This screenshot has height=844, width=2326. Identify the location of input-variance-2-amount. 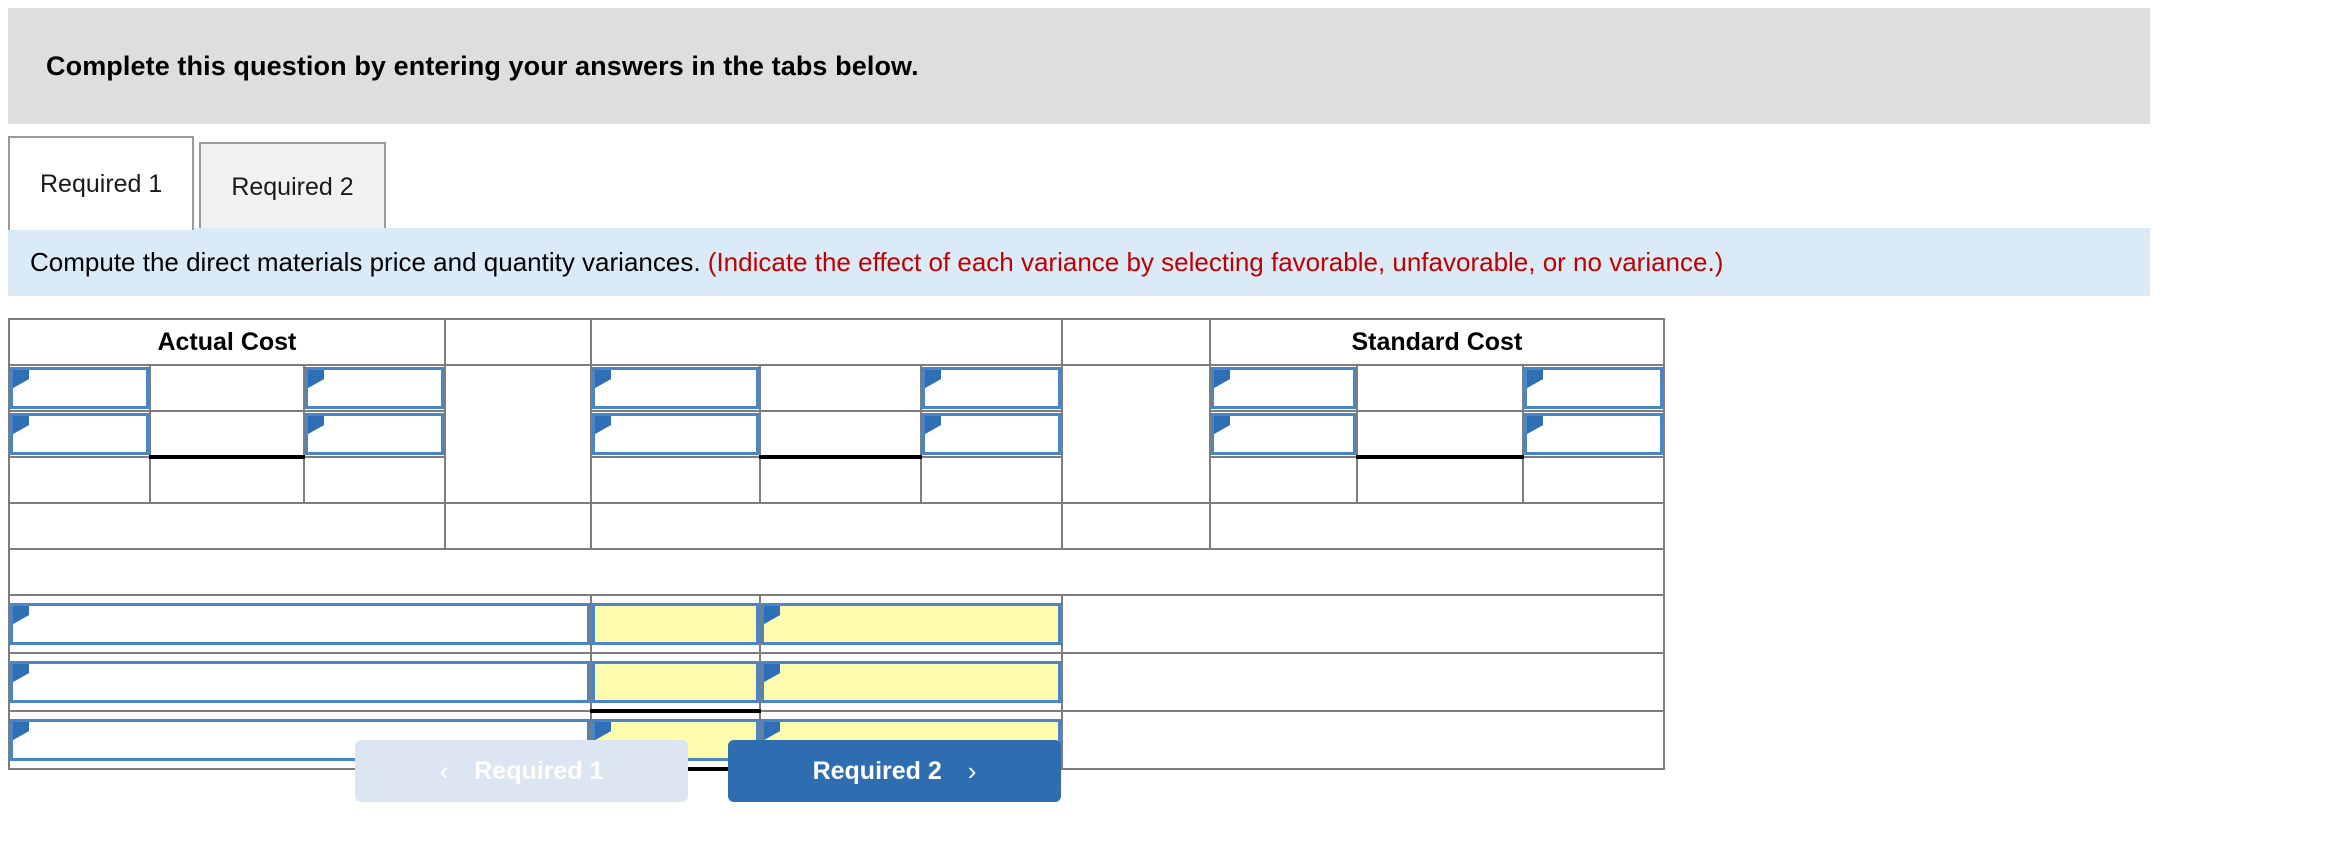
(675, 681).